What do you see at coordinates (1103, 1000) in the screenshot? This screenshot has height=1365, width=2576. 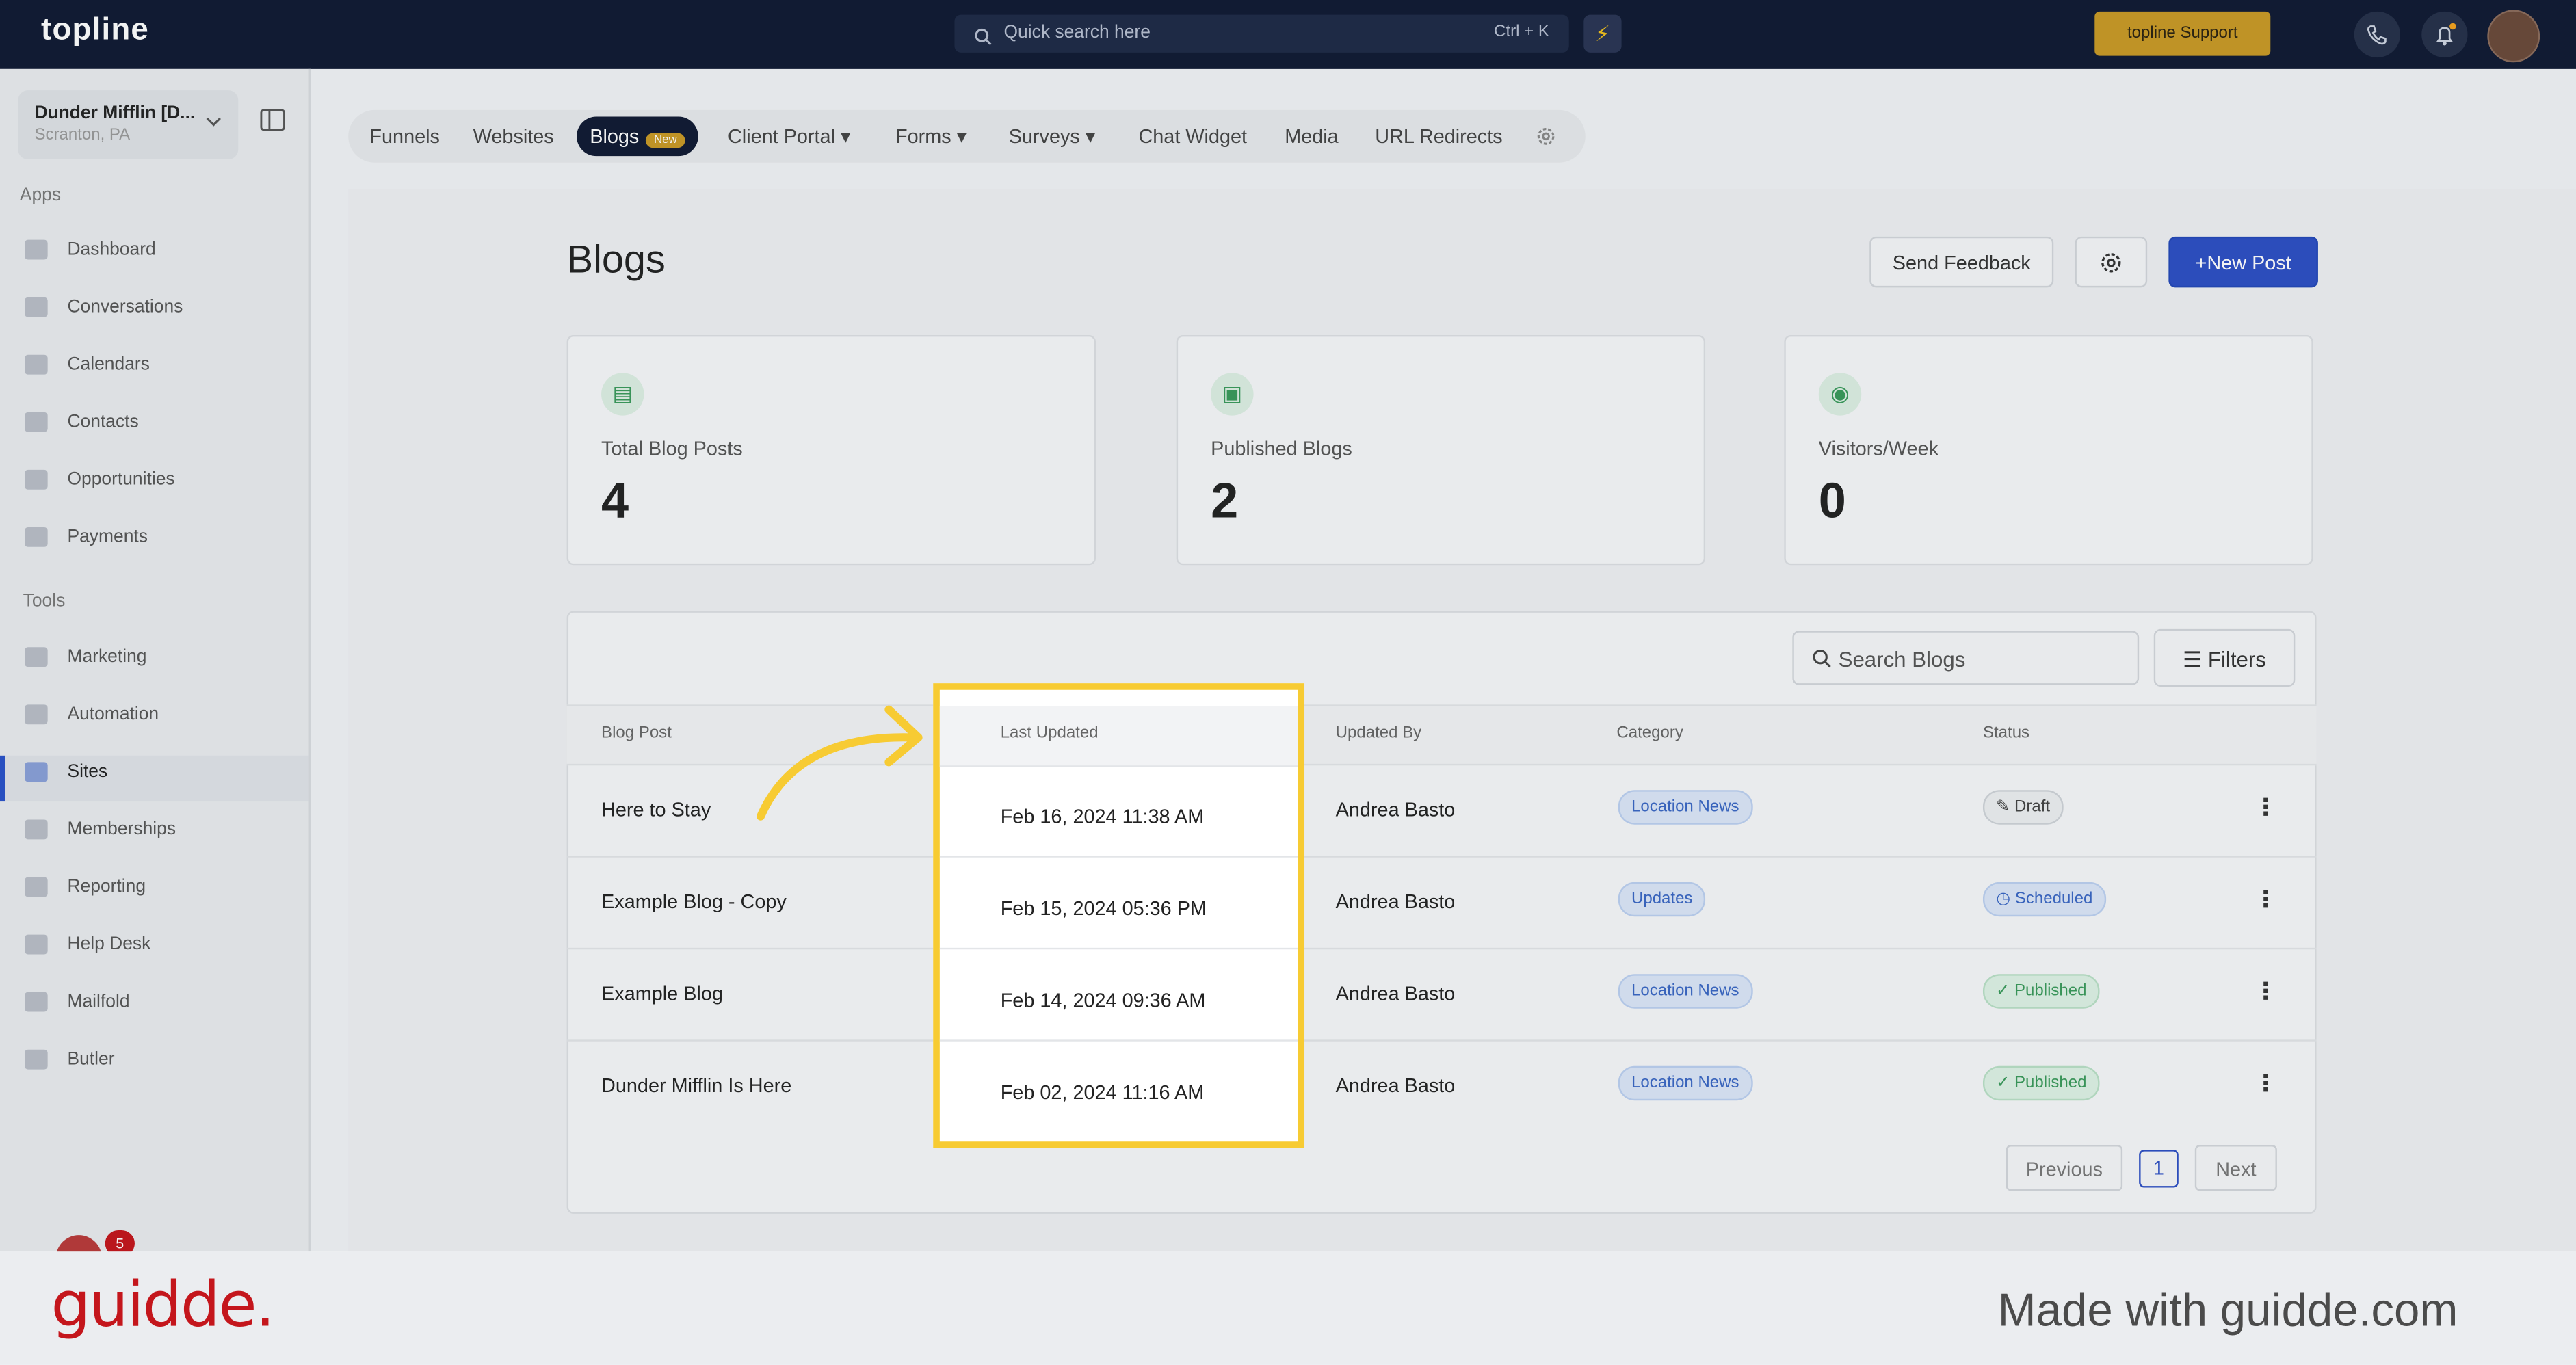 I see `row-last-updated: Feb 14, 2024 09:36 AM` at bounding box center [1103, 1000].